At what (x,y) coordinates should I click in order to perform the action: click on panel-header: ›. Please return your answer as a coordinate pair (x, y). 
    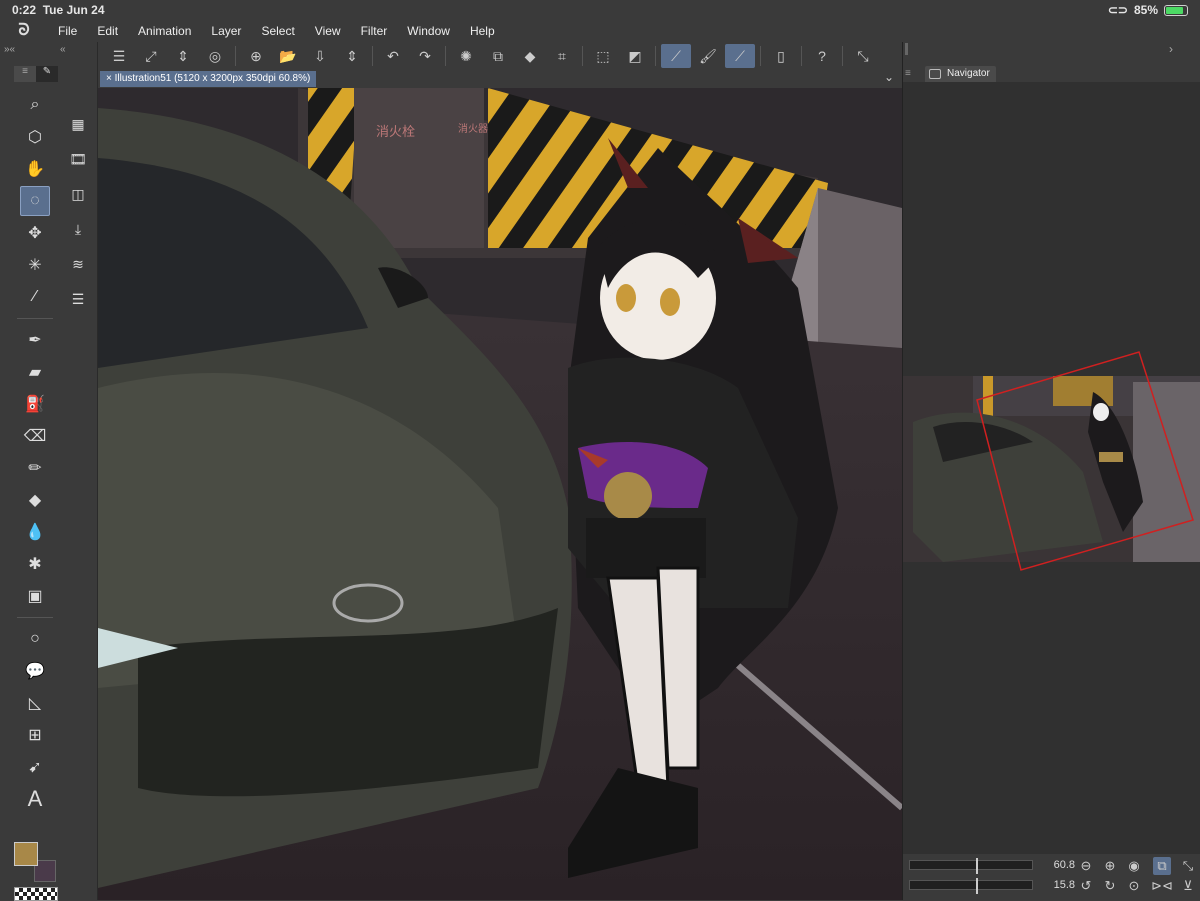
    Looking at the image, I should click on (1051, 50).